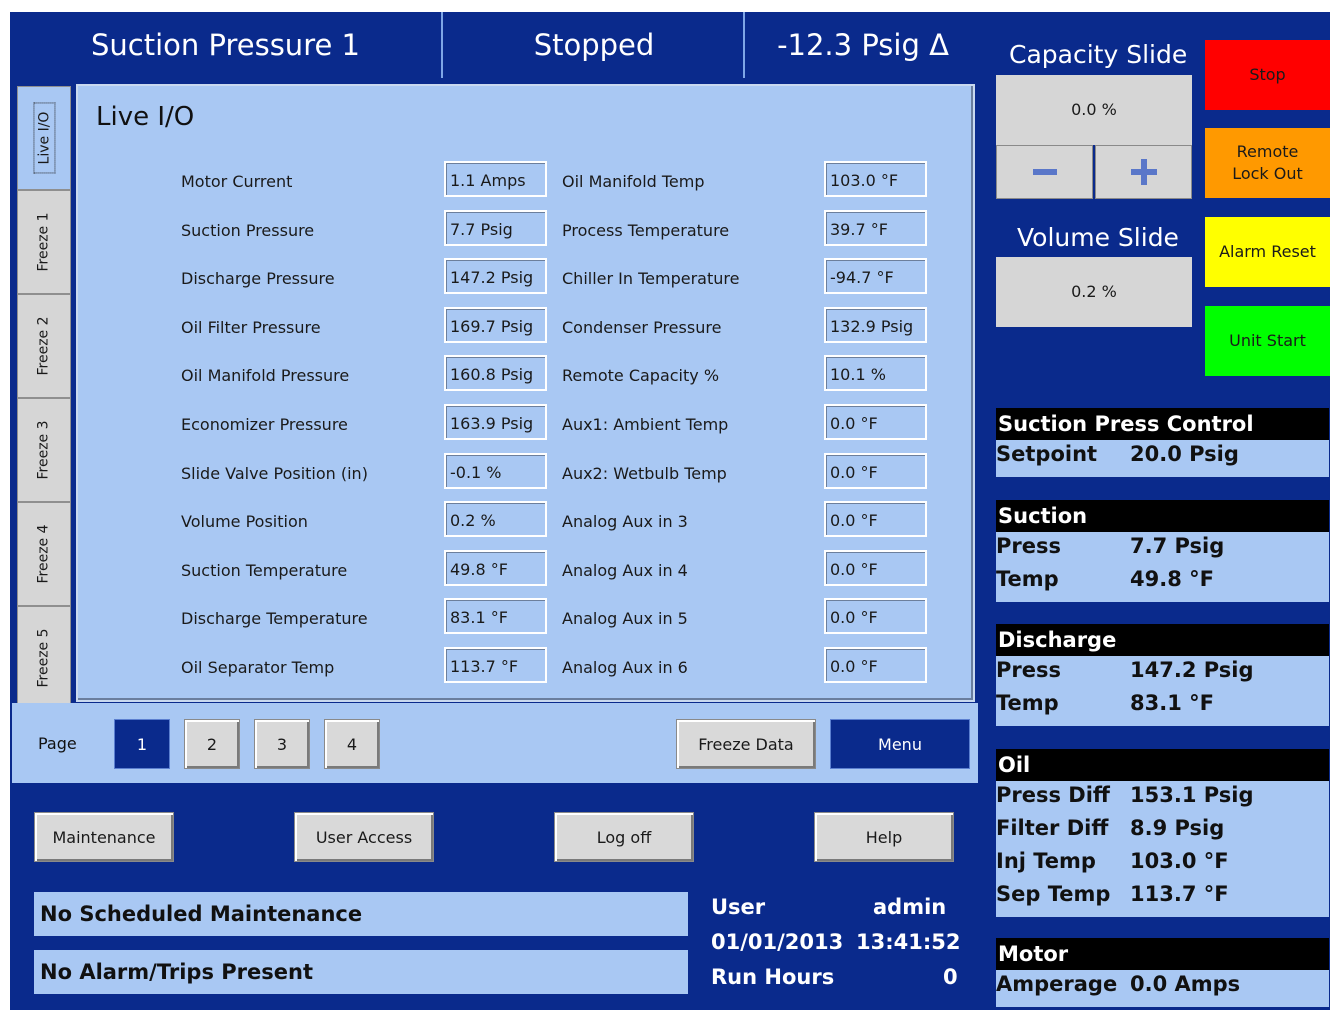  Describe the element at coordinates (884, 837) in the screenshot. I see `help-button: Help` at that location.